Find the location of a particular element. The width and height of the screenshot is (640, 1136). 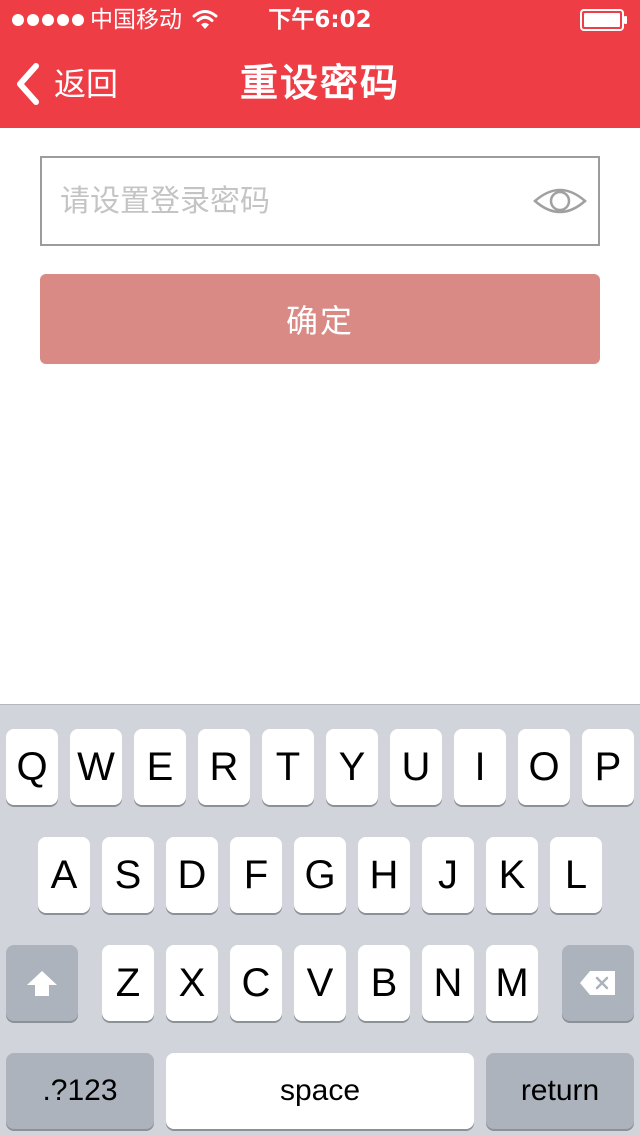

password-input is located at coordinates (290, 201).